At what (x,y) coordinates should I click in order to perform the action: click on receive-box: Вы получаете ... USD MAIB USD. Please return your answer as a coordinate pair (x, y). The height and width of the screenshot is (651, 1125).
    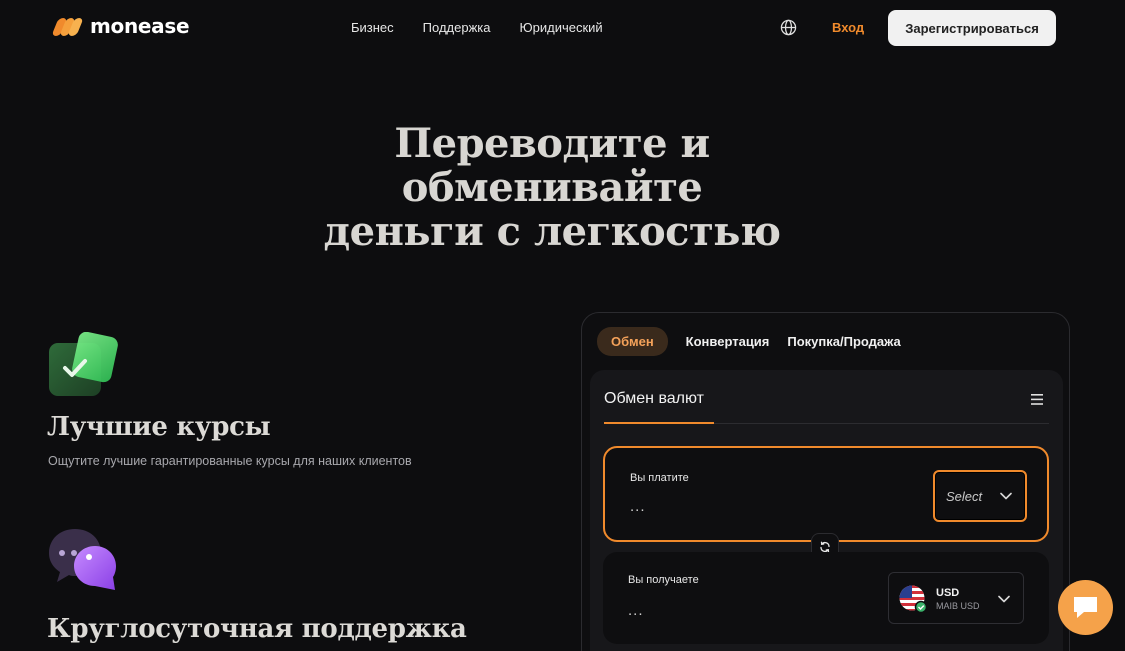
    Looking at the image, I should click on (826, 598).